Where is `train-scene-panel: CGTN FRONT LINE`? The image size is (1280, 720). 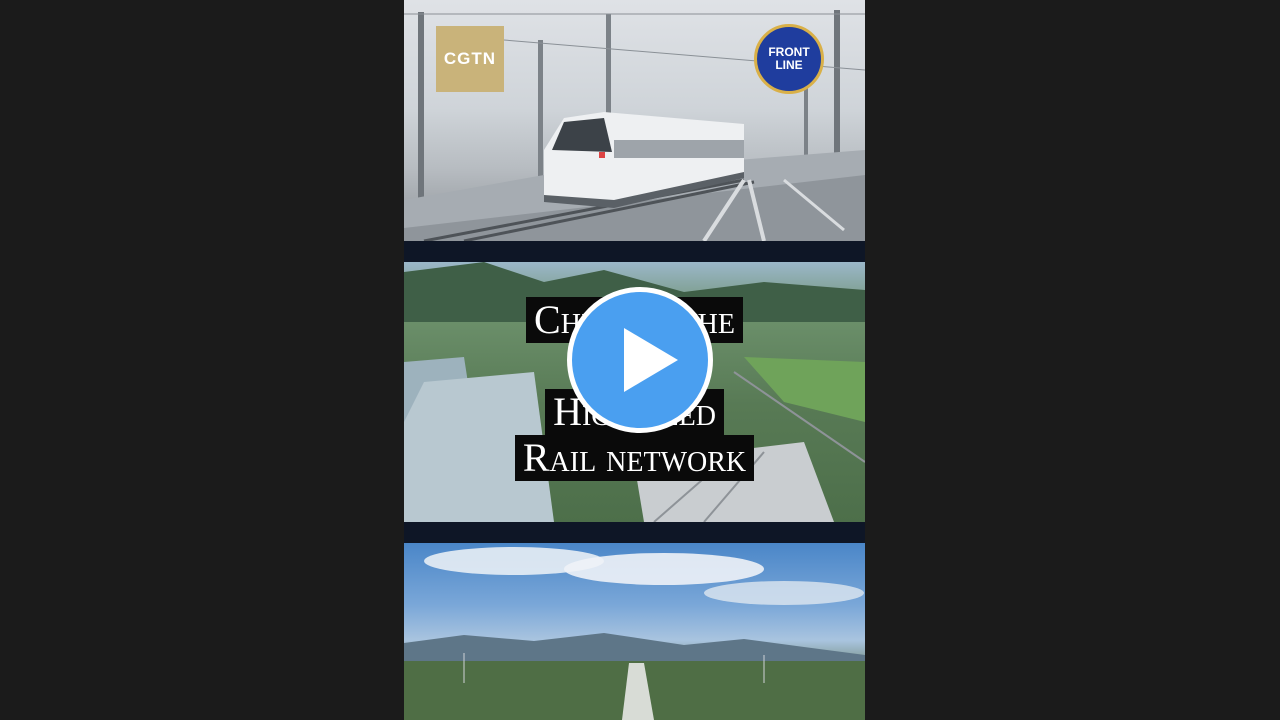
train-scene-panel: CGTN FRONT LINE is located at coordinates (634, 120).